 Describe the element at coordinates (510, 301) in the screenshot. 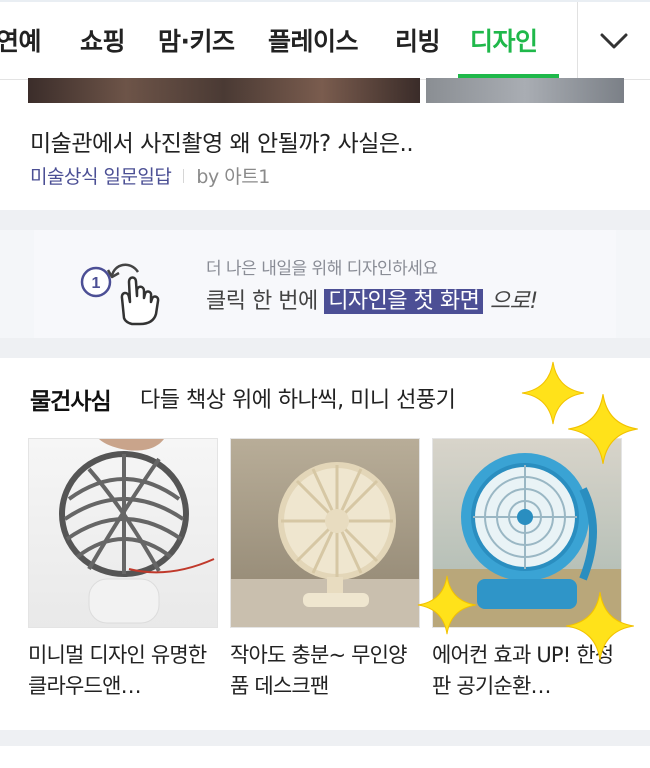

I see `banner-main-suffix: 으로!` at that location.